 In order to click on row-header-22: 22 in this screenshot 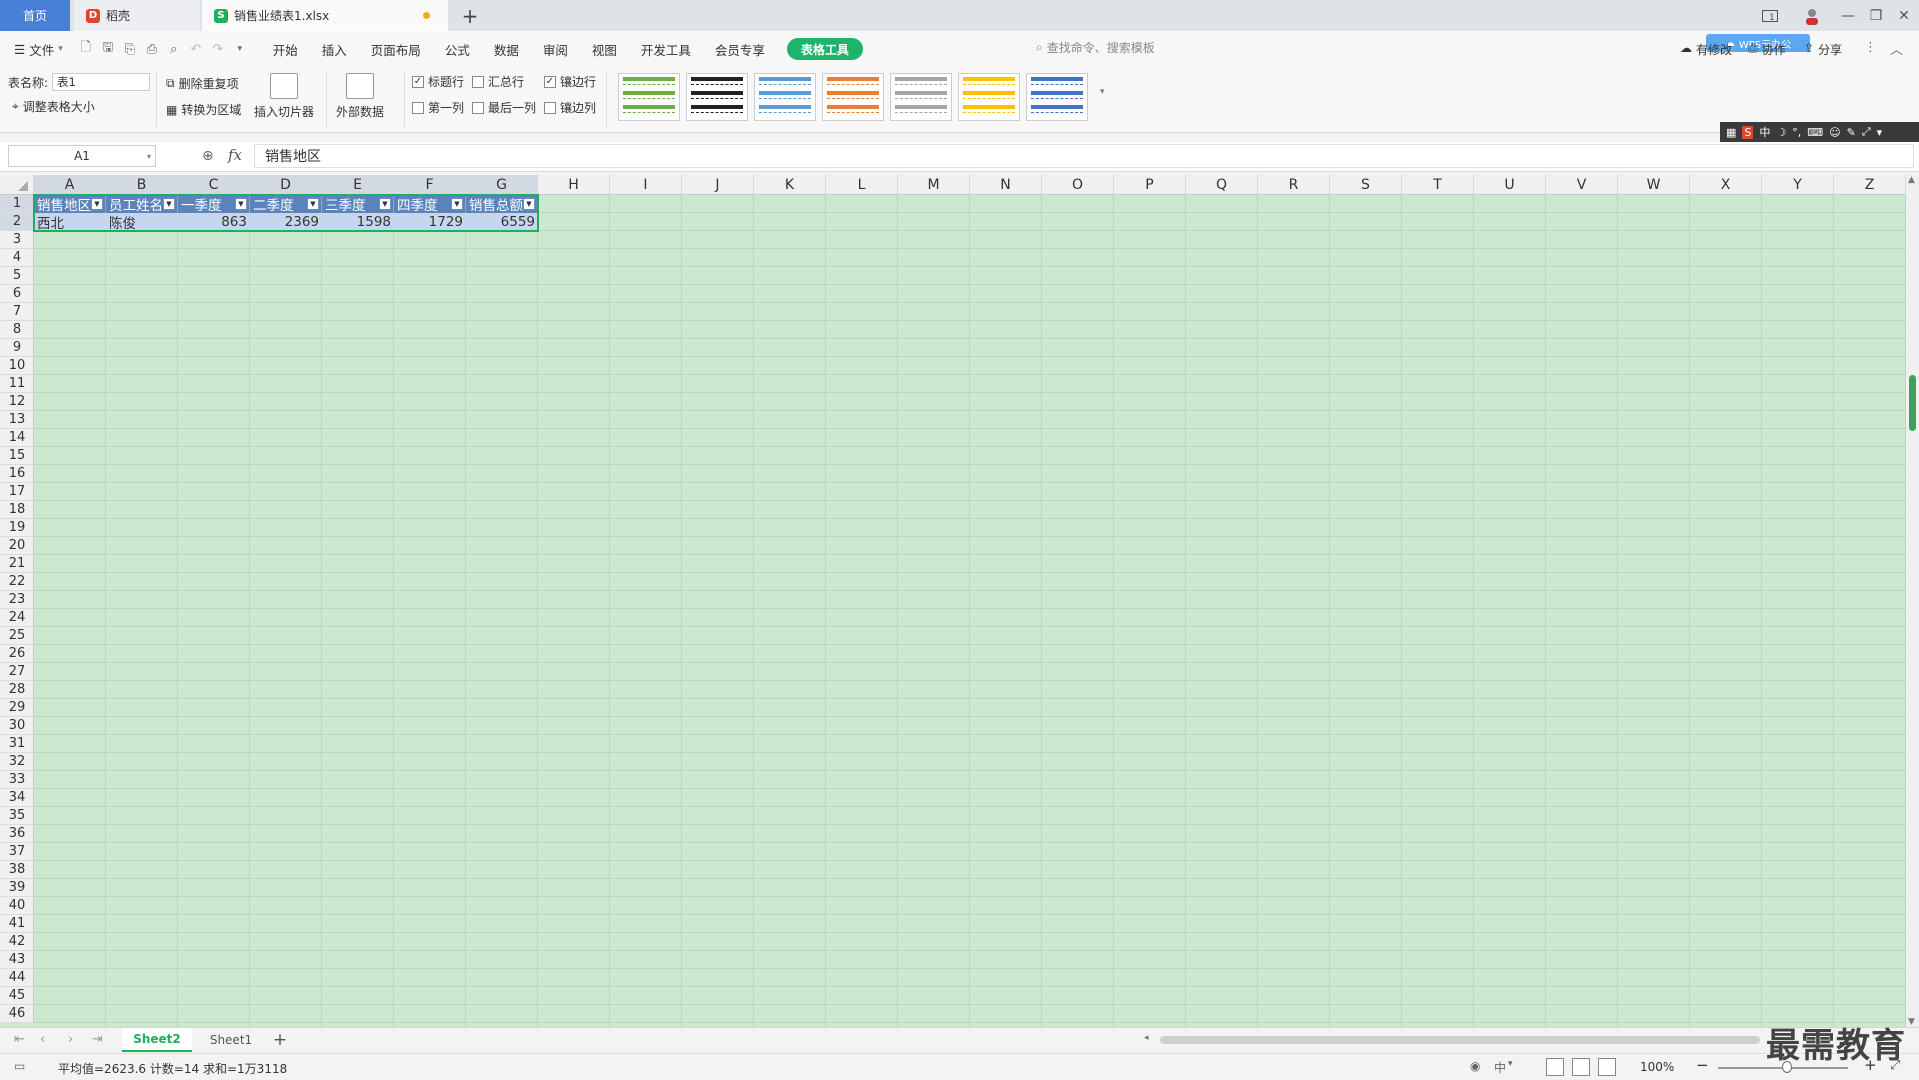, I will do `click(17, 582)`.